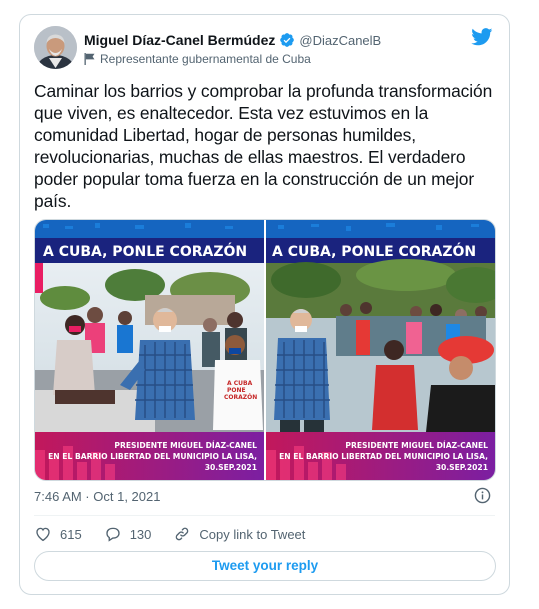 This screenshot has height=609, width=539. I want to click on action-bar: 615 130 Copy link to Tweet, so click(180, 534).